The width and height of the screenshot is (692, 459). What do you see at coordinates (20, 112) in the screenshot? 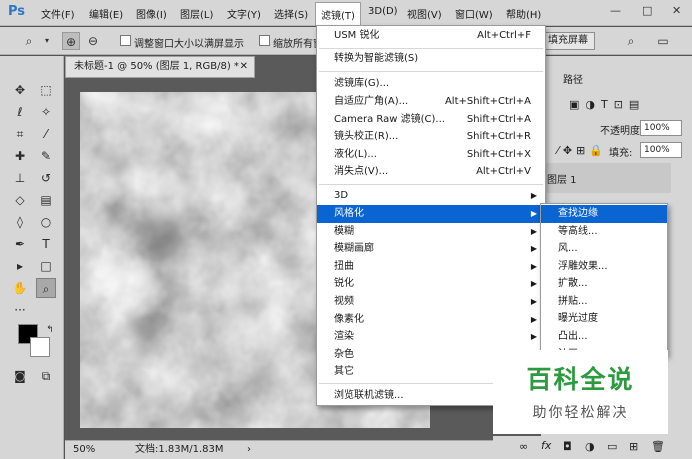
I see `lasso-tool-icon: ℓ` at bounding box center [20, 112].